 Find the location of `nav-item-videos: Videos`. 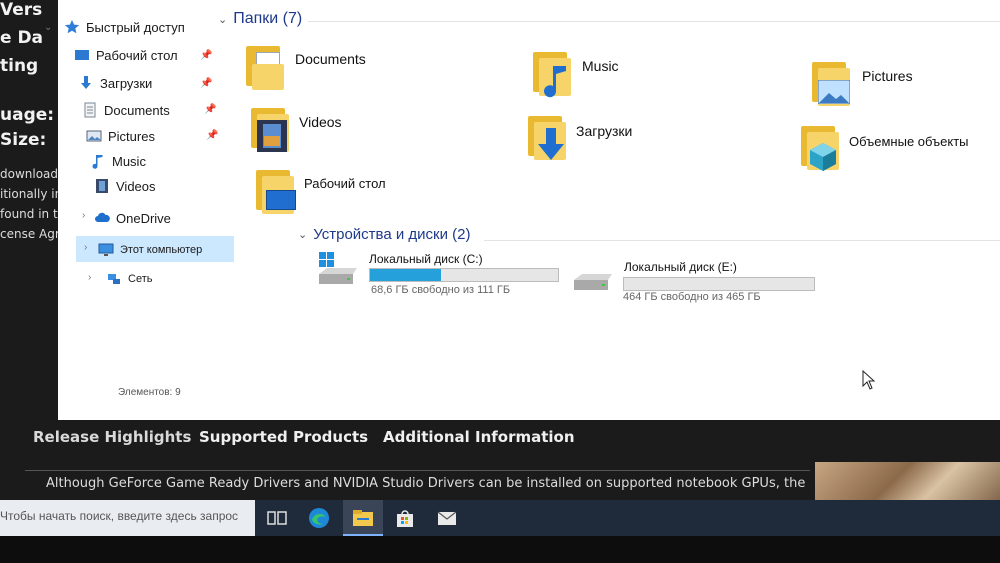

nav-item-videos: Videos is located at coordinates (125, 186).